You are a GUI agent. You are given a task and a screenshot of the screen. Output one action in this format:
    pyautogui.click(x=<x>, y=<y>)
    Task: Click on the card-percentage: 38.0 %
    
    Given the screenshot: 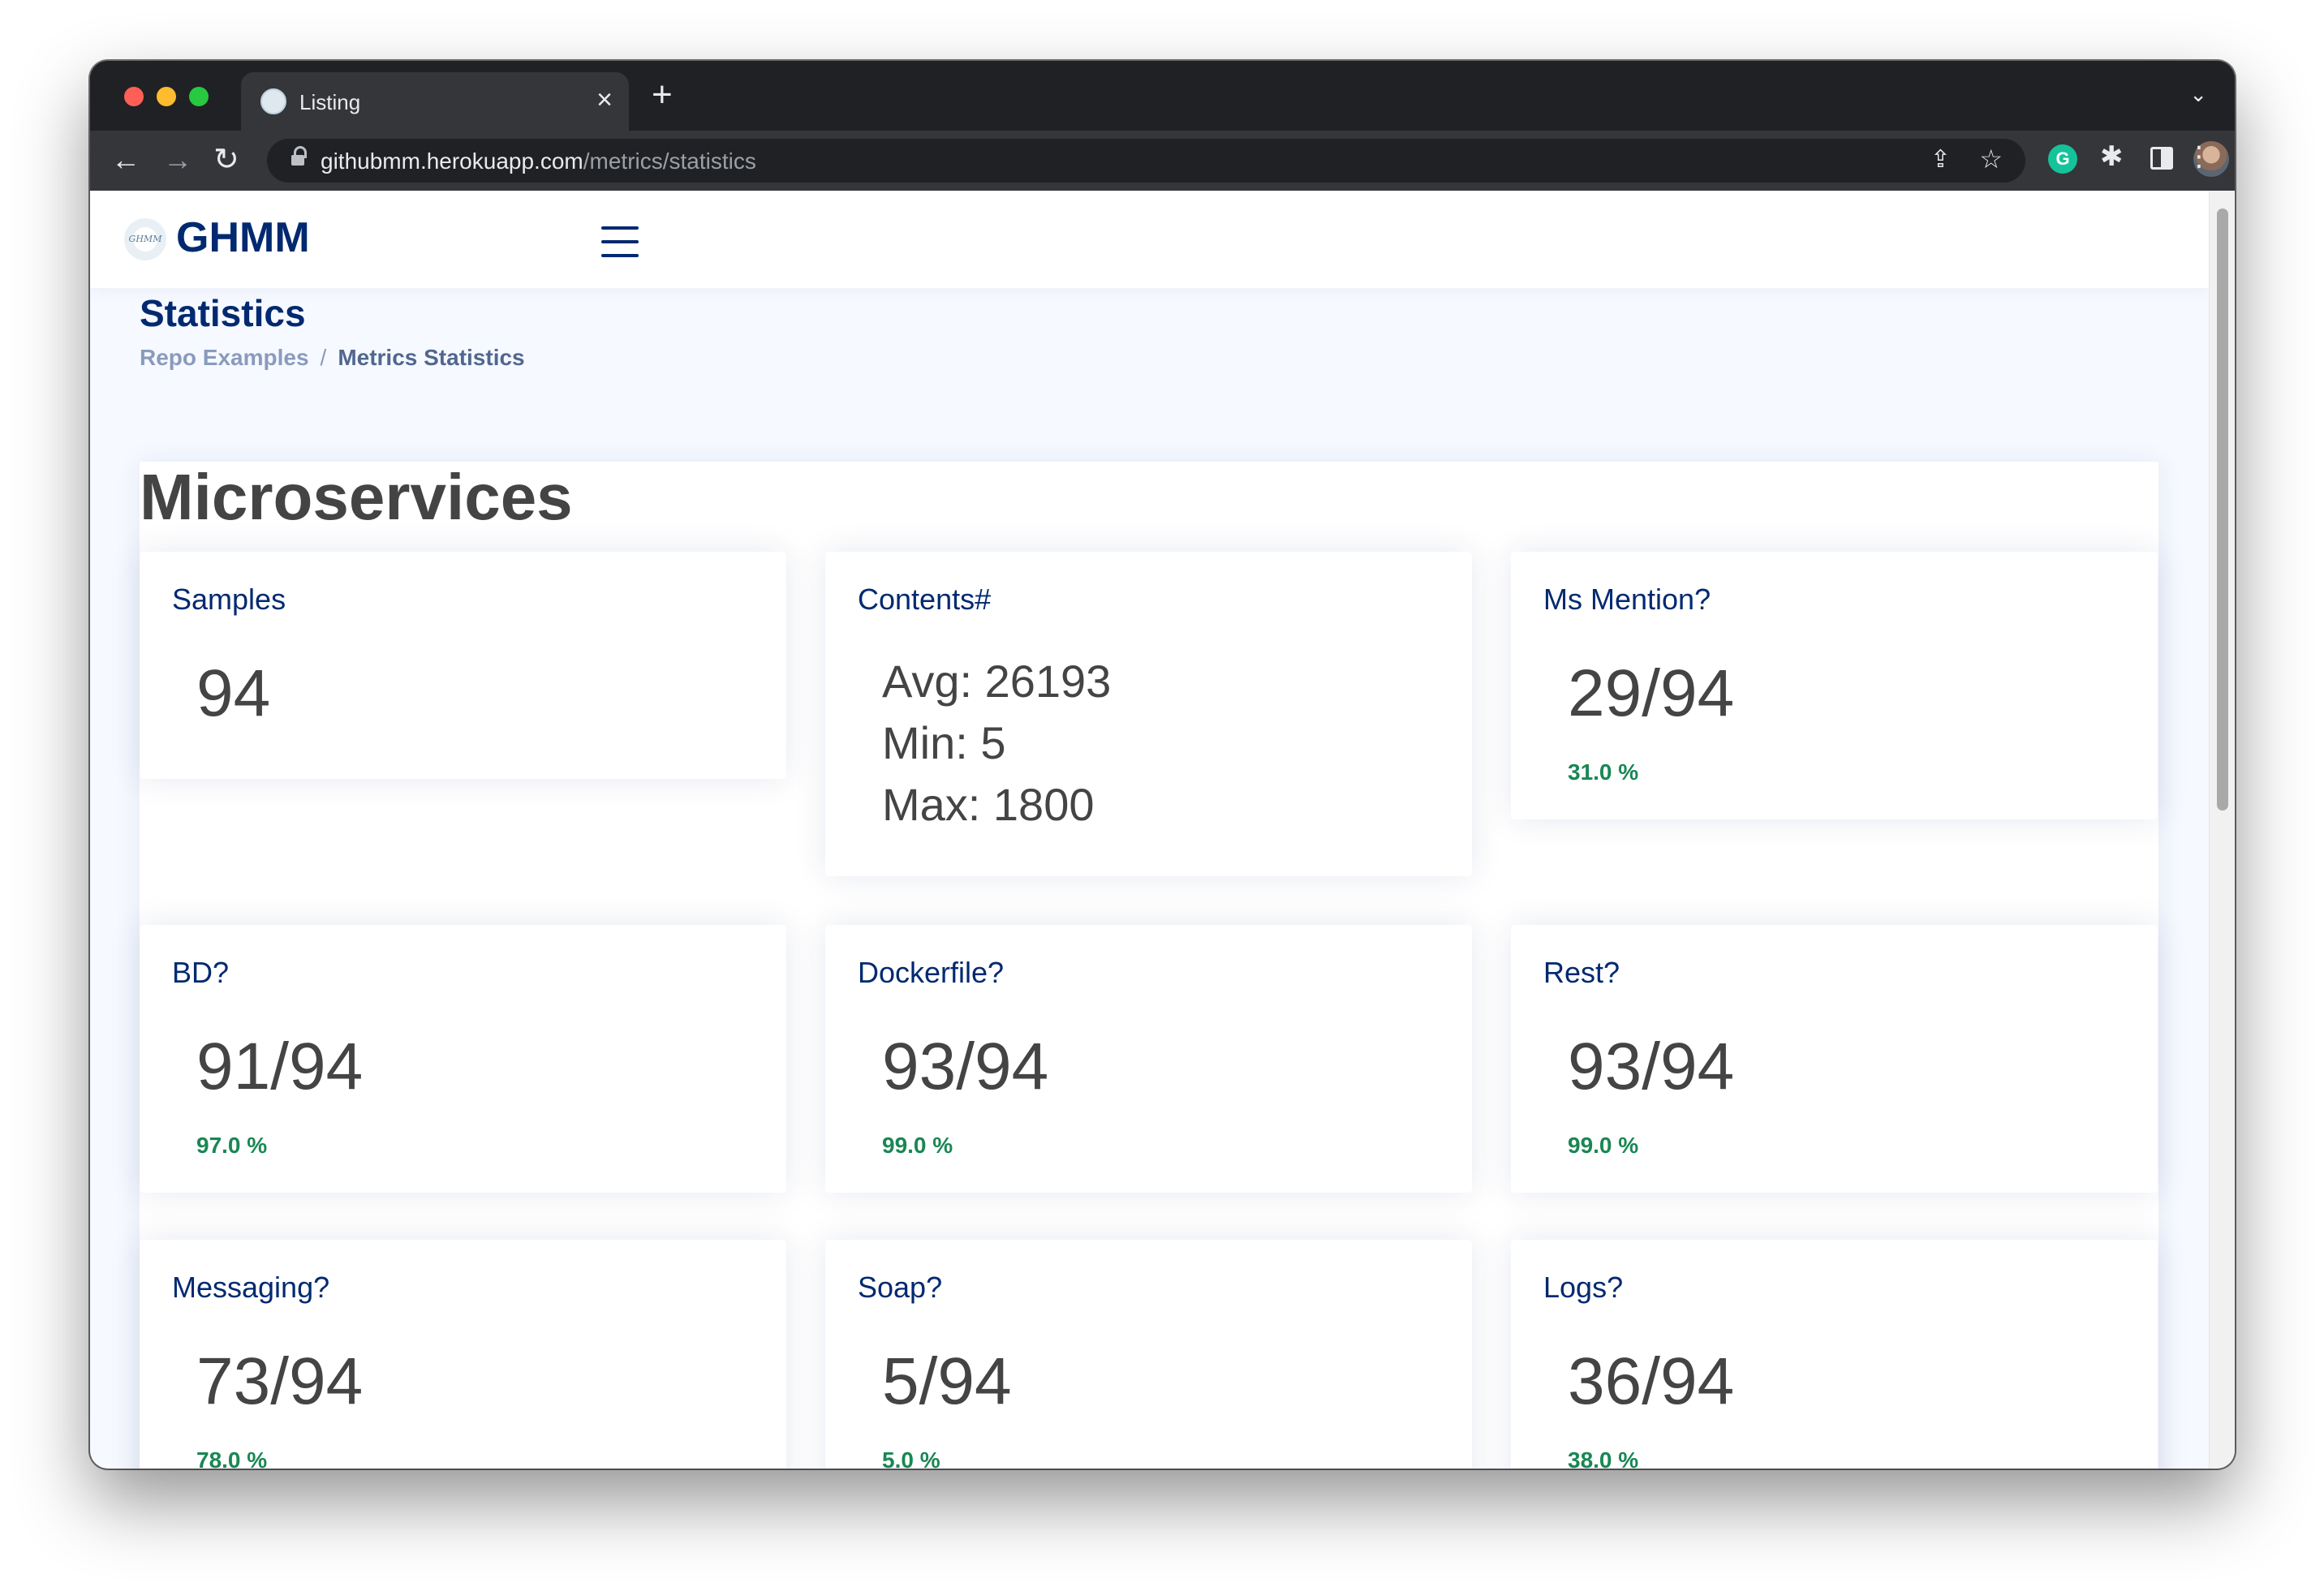 What is the action you would take?
    pyautogui.click(x=1603, y=1458)
    